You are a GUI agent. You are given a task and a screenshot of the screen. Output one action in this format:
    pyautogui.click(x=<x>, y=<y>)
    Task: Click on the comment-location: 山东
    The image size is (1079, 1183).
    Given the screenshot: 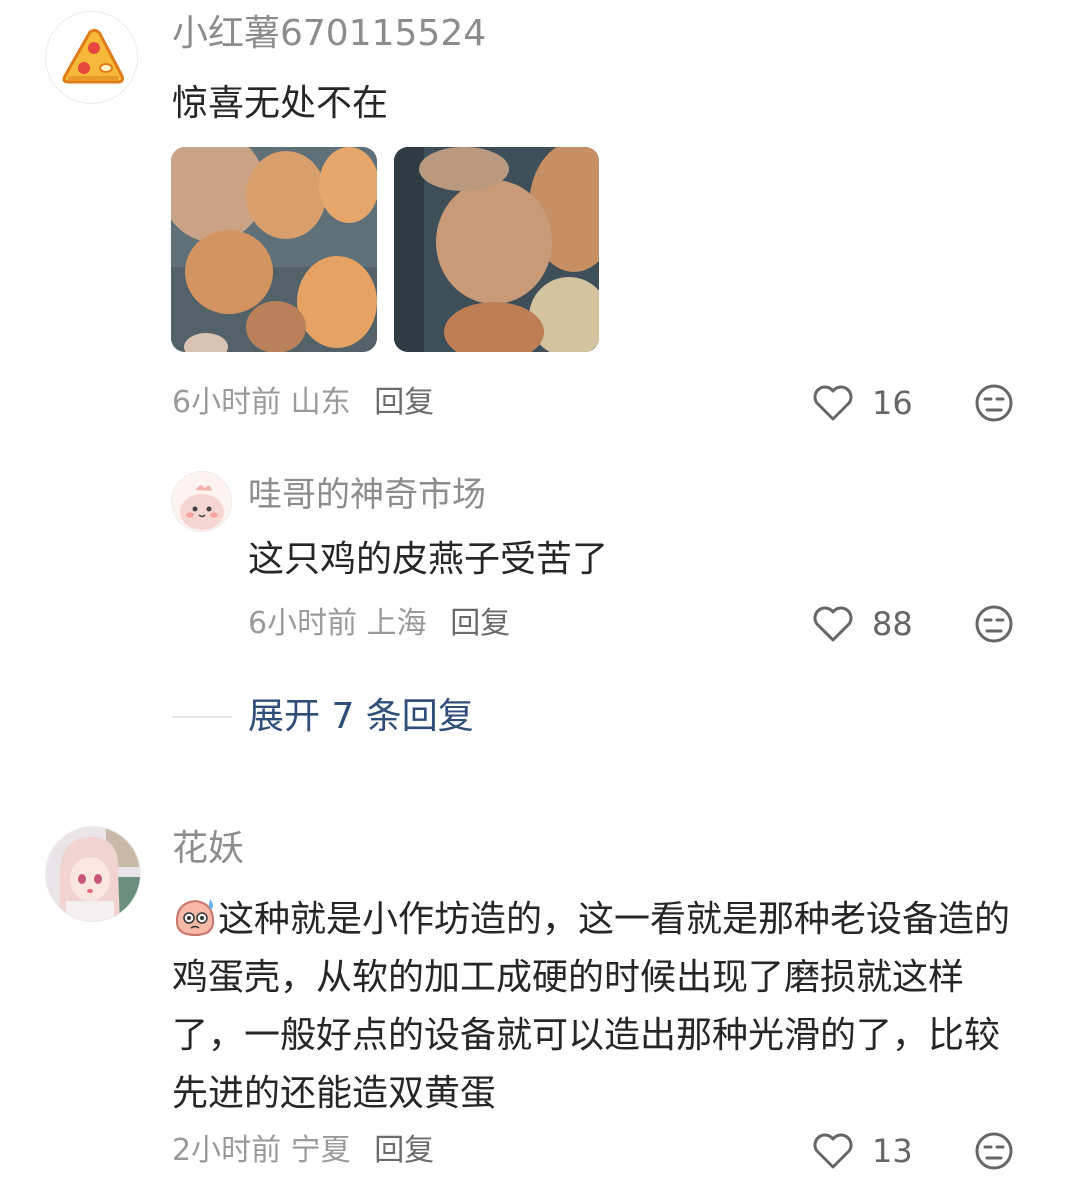 What is the action you would take?
    pyautogui.click(x=320, y=402)
    